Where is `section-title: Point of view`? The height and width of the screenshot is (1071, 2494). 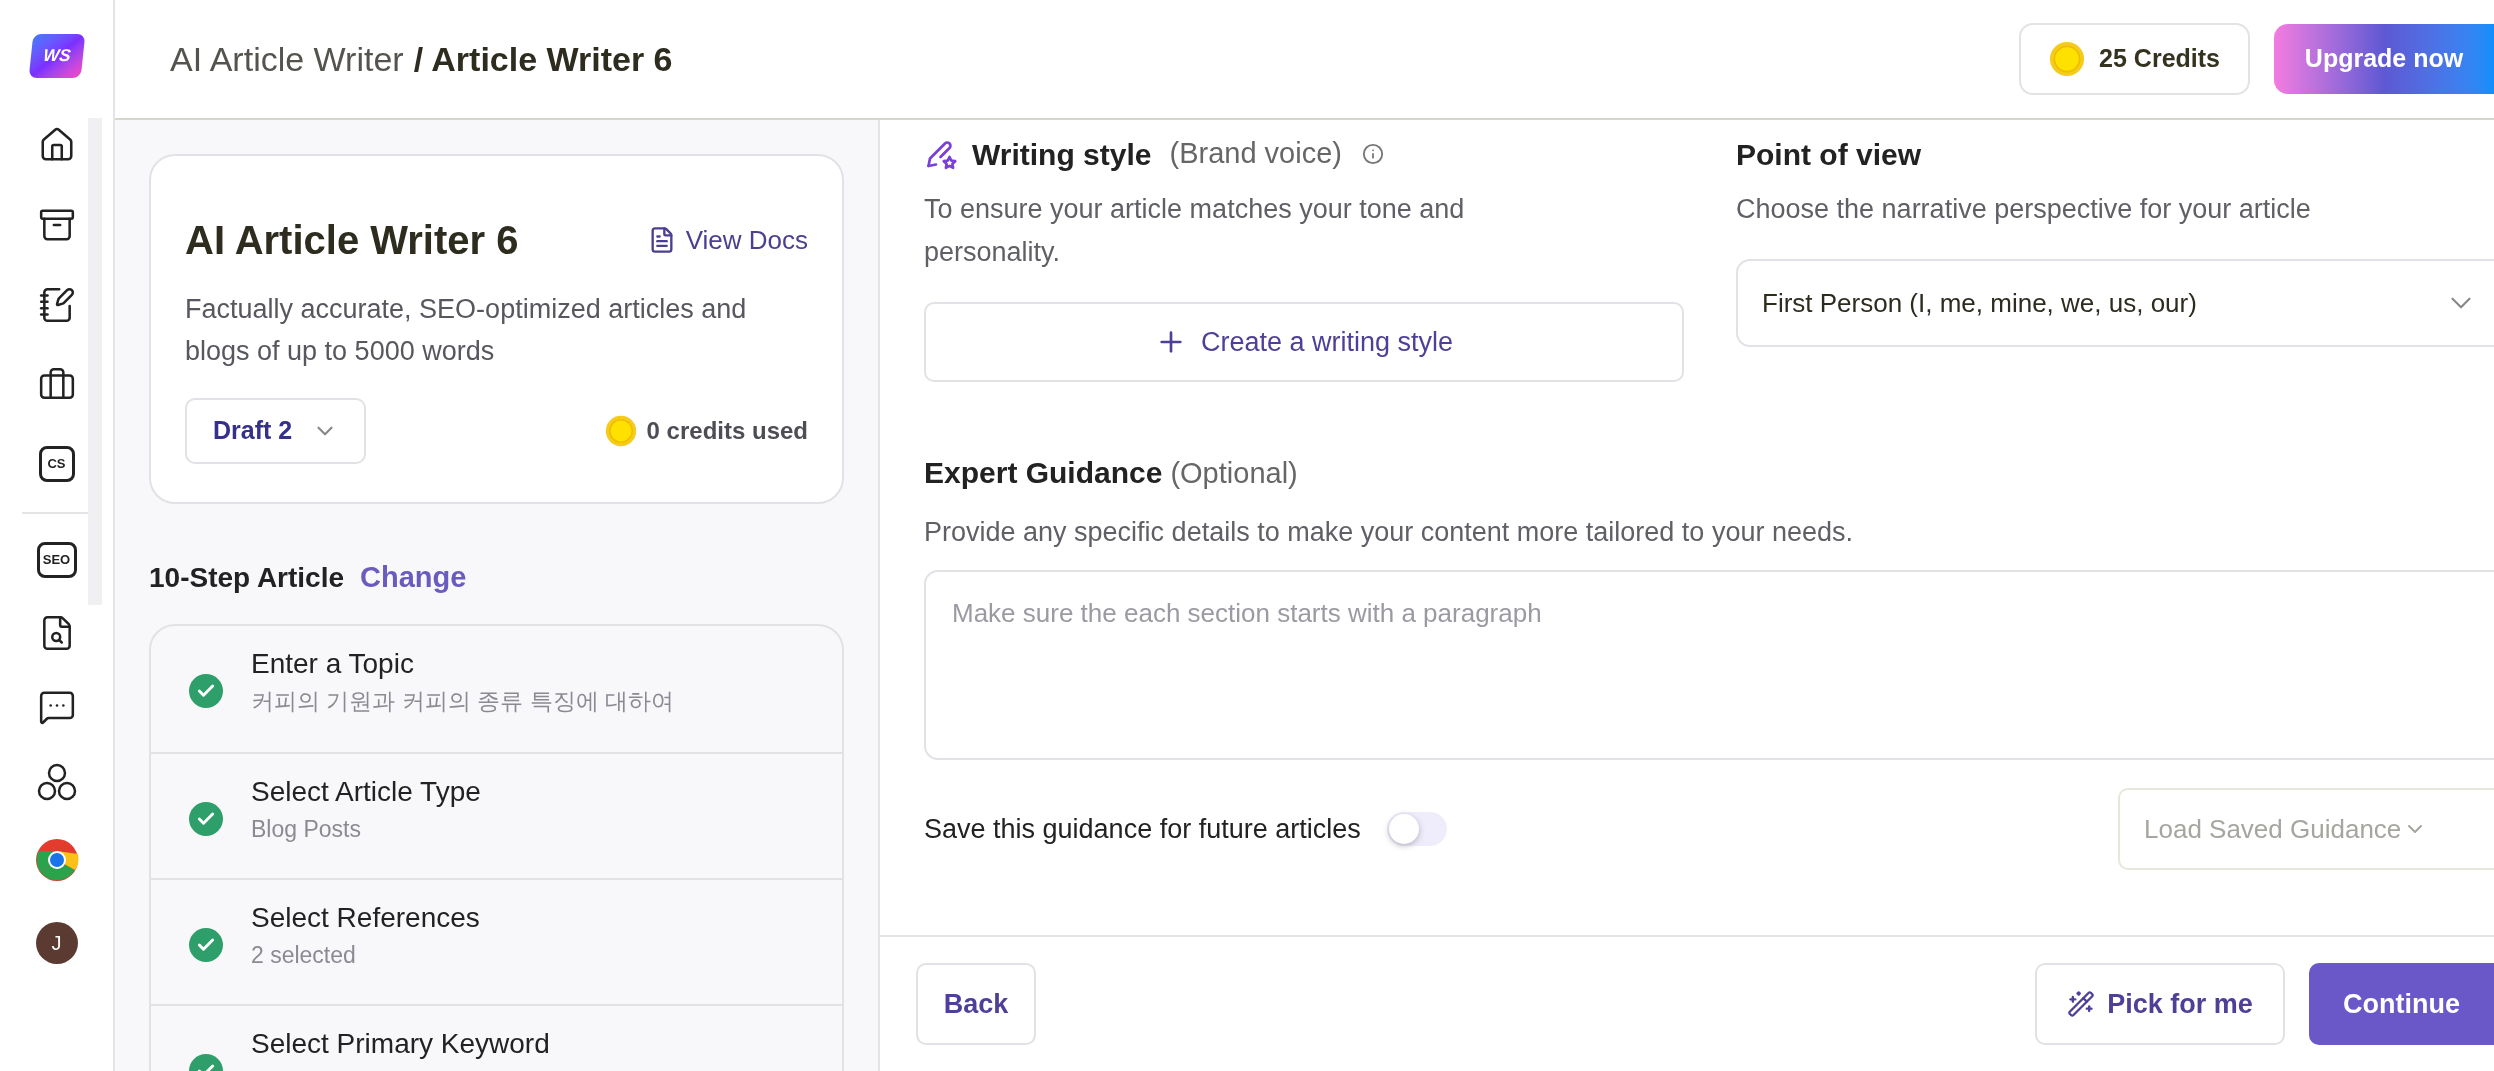 section-title: Point of view is located at coordinates (1829, 154).